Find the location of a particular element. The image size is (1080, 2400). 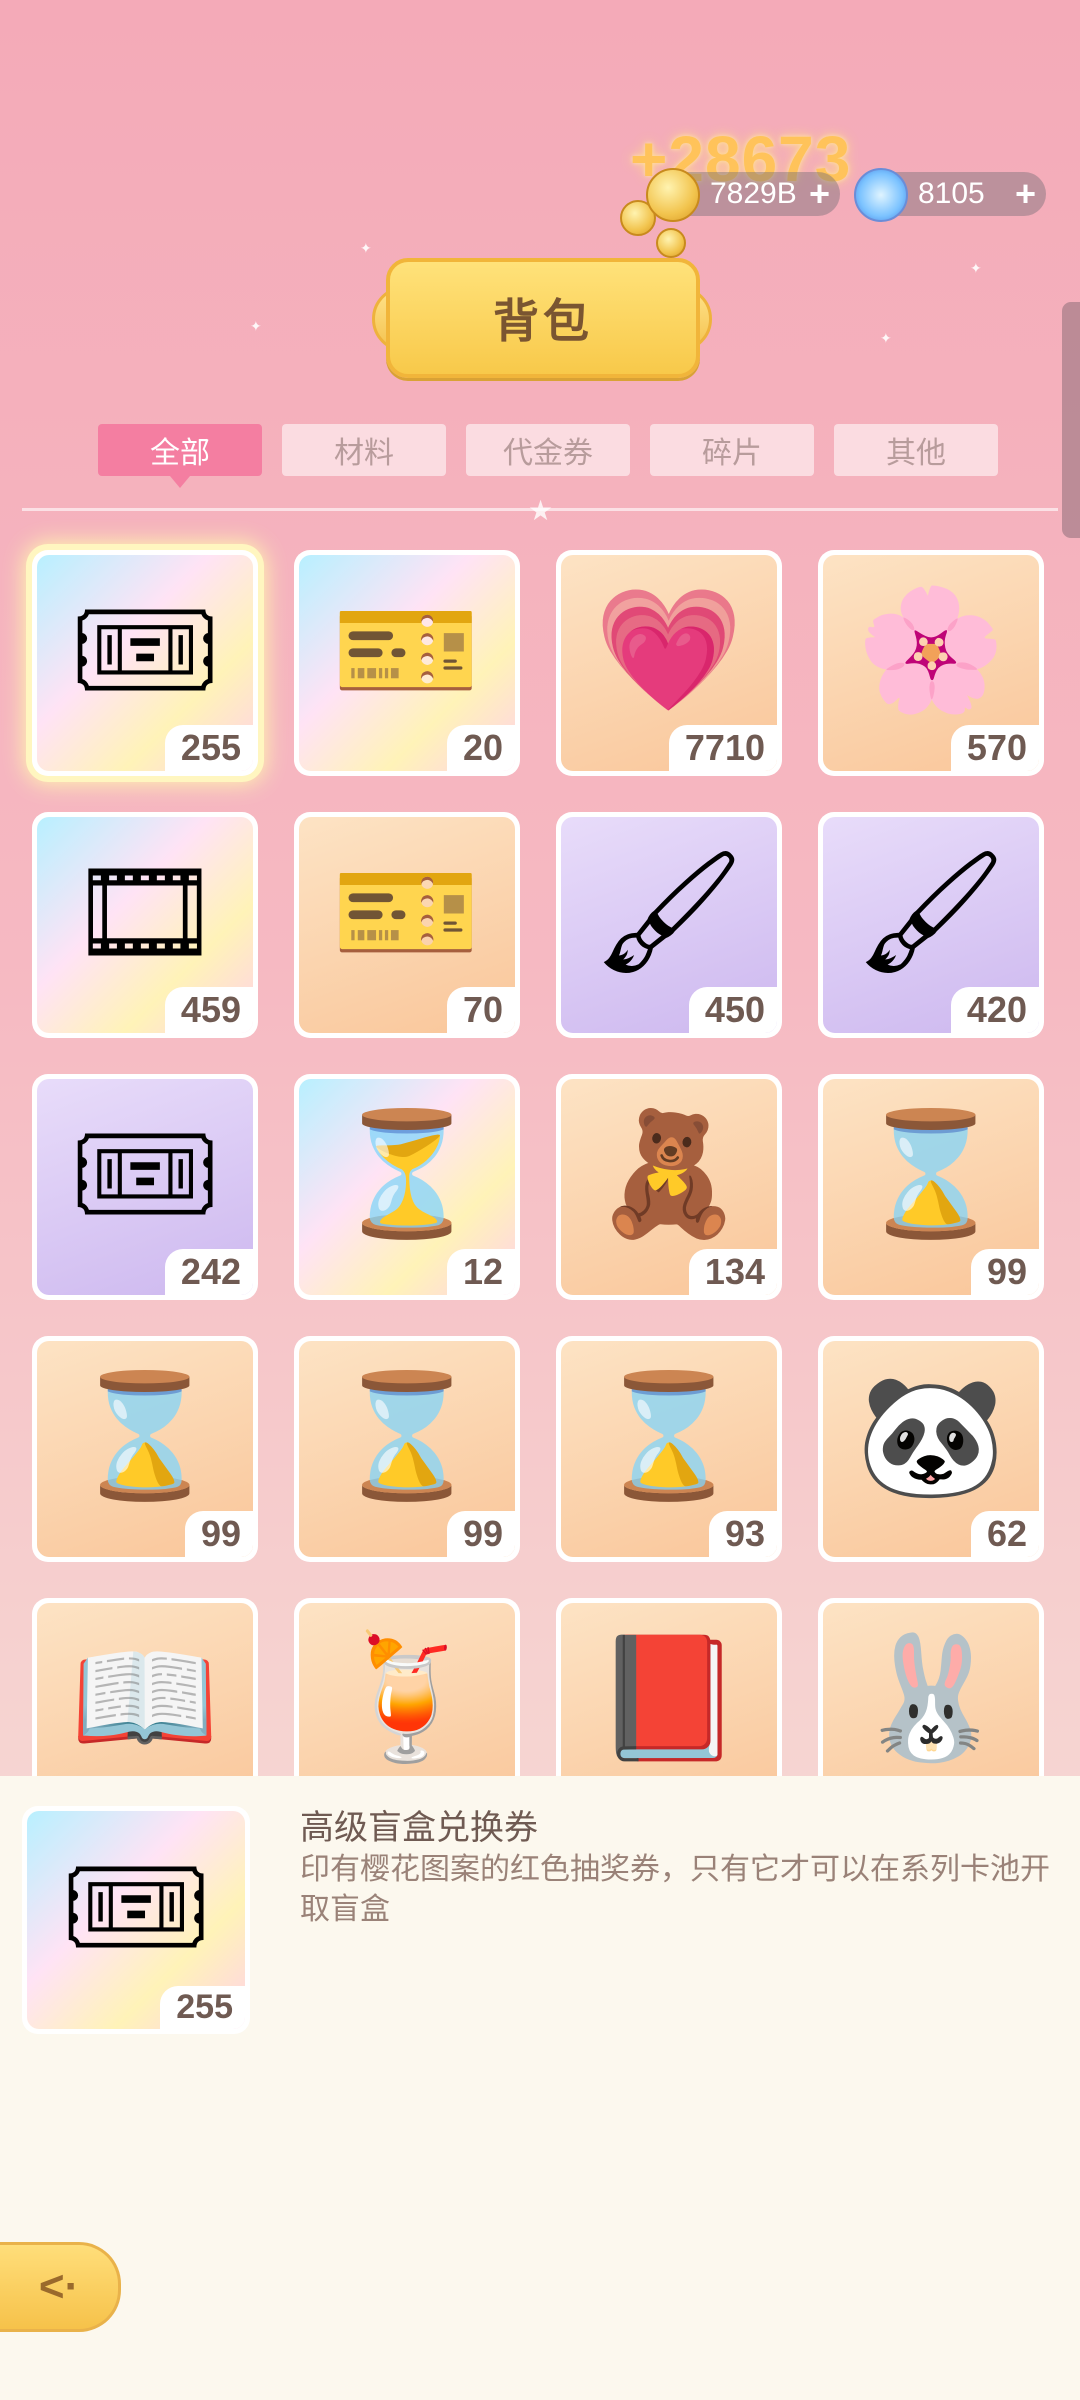

video-ticket-icon: 🎞 is located at coordinates (145, 912).